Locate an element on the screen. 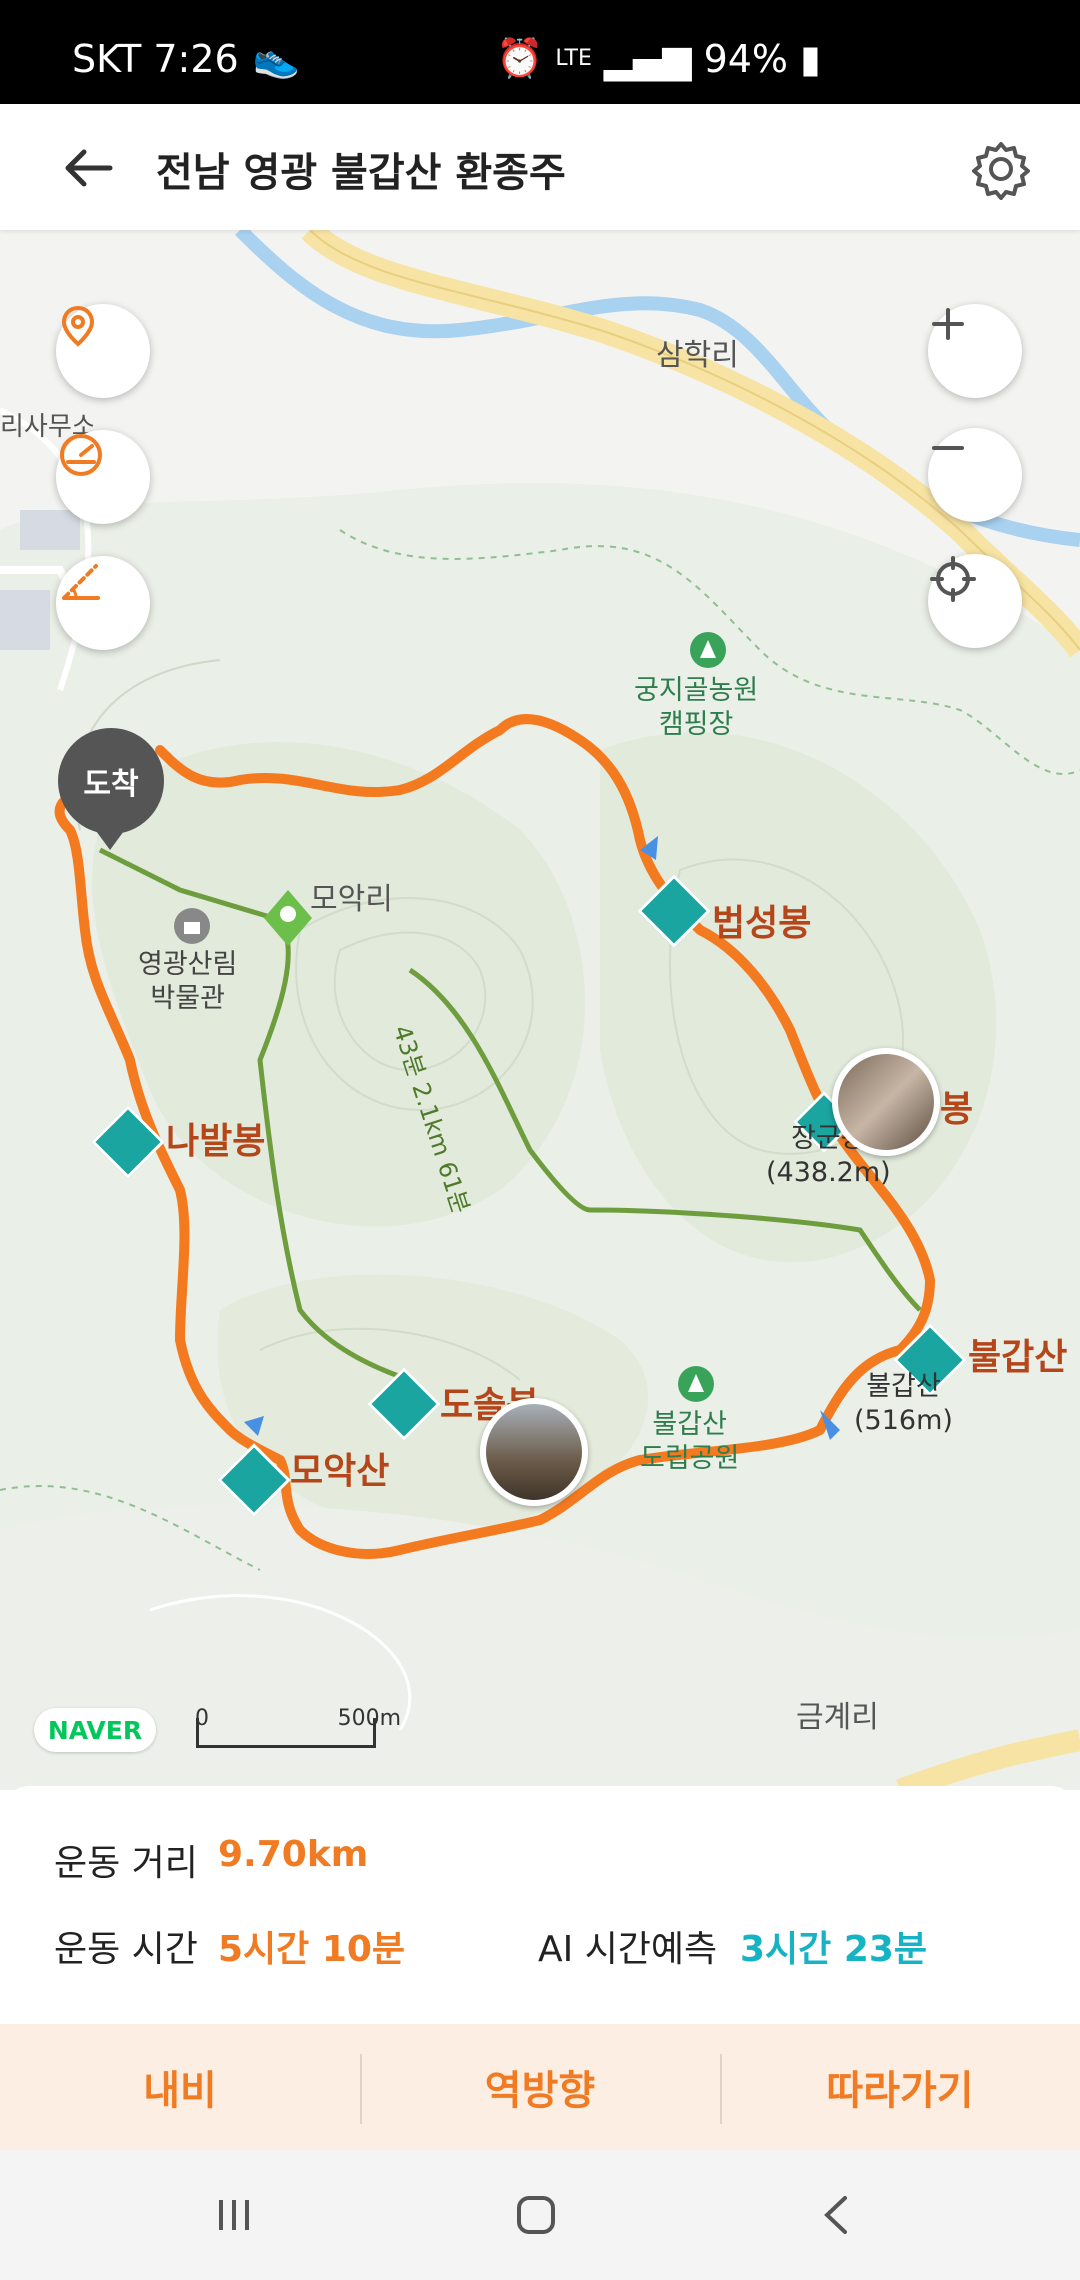 This screenshot has width=1080, height=2280. follow-button: 따라가기 is located at coordinates (900, 2087).